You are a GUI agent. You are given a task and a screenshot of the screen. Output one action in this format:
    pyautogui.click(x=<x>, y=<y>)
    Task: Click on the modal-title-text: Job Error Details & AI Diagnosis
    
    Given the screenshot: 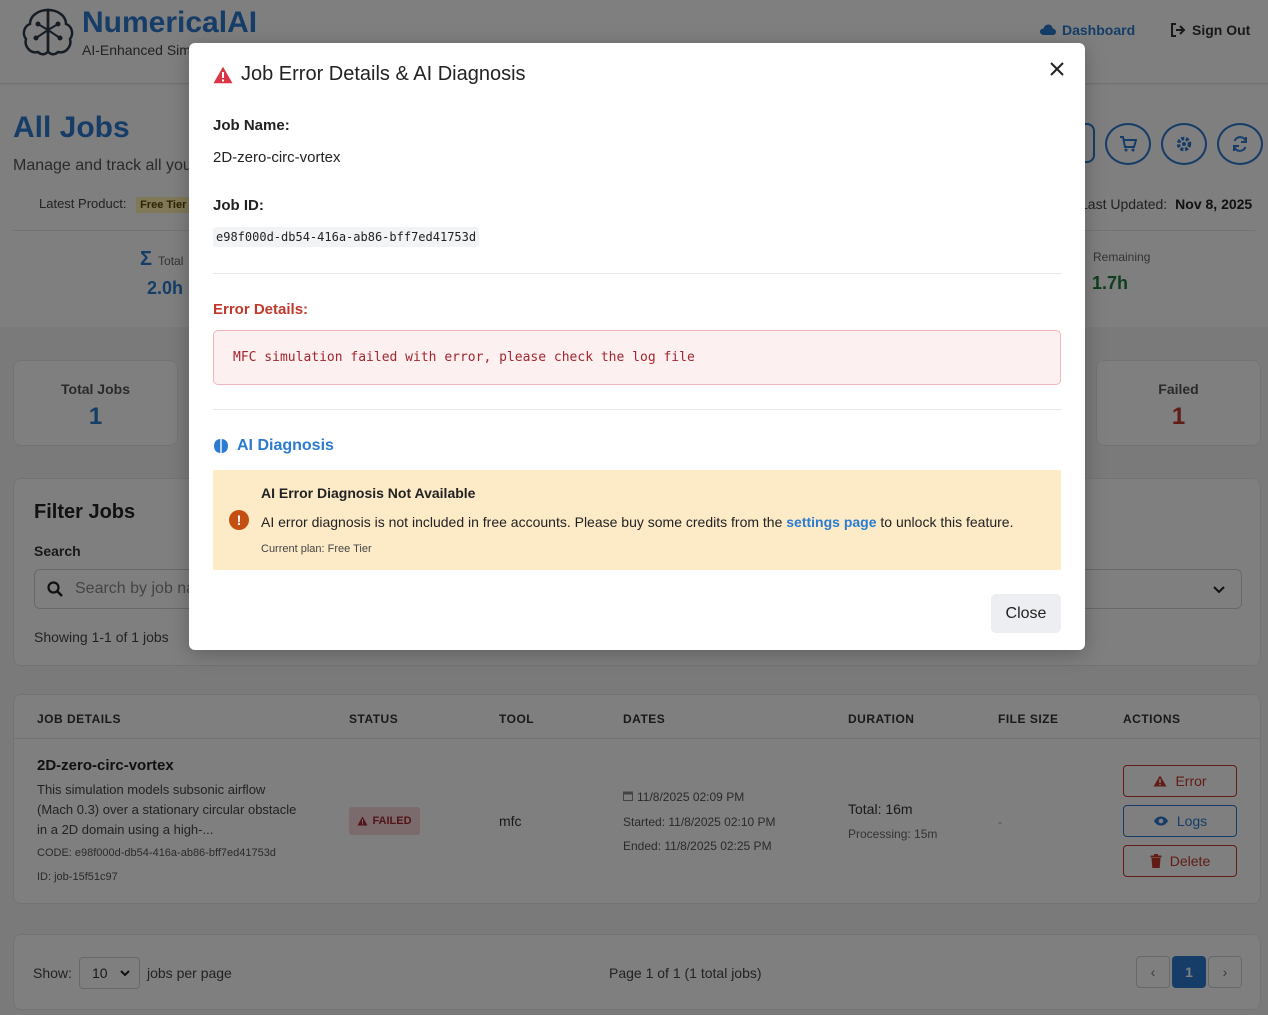 What is the action you would take?
    pyautogui.click(x=383, y=74)
    